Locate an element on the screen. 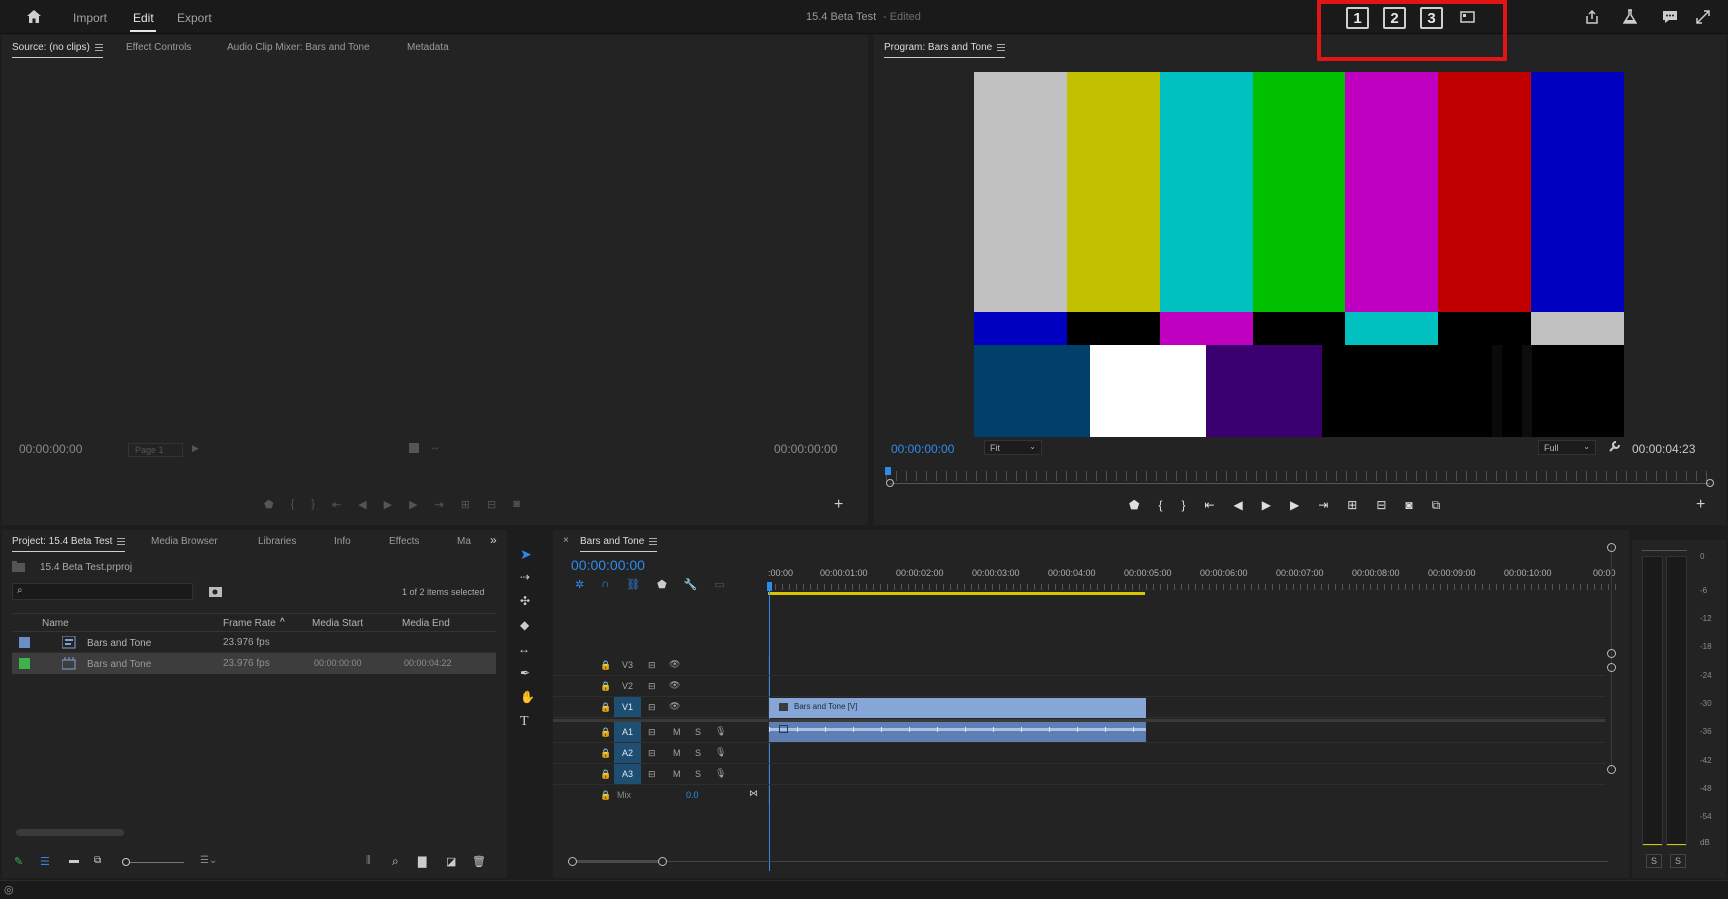 The width and height of the screenshot is (1728, 899). mark-out-icon: } is located at coordinates (1183, 505).